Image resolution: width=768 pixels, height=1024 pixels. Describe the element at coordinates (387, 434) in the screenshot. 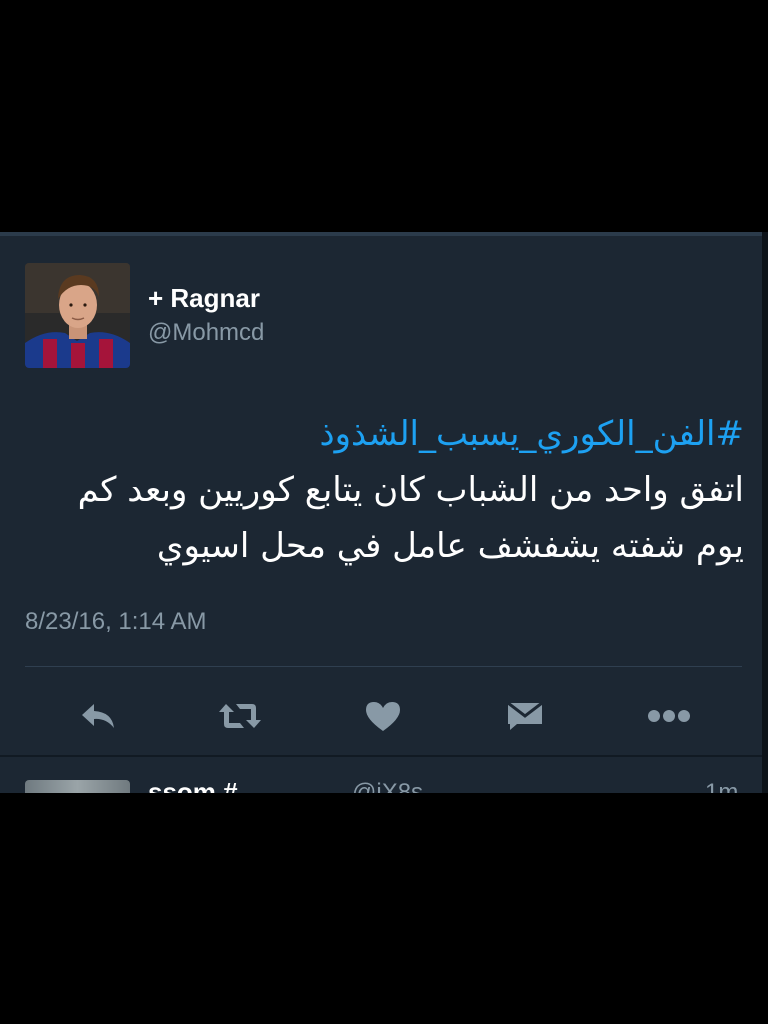

I see `hashtag-link: #الفن_الكوري_يسبب_الشذوذ` at that location.